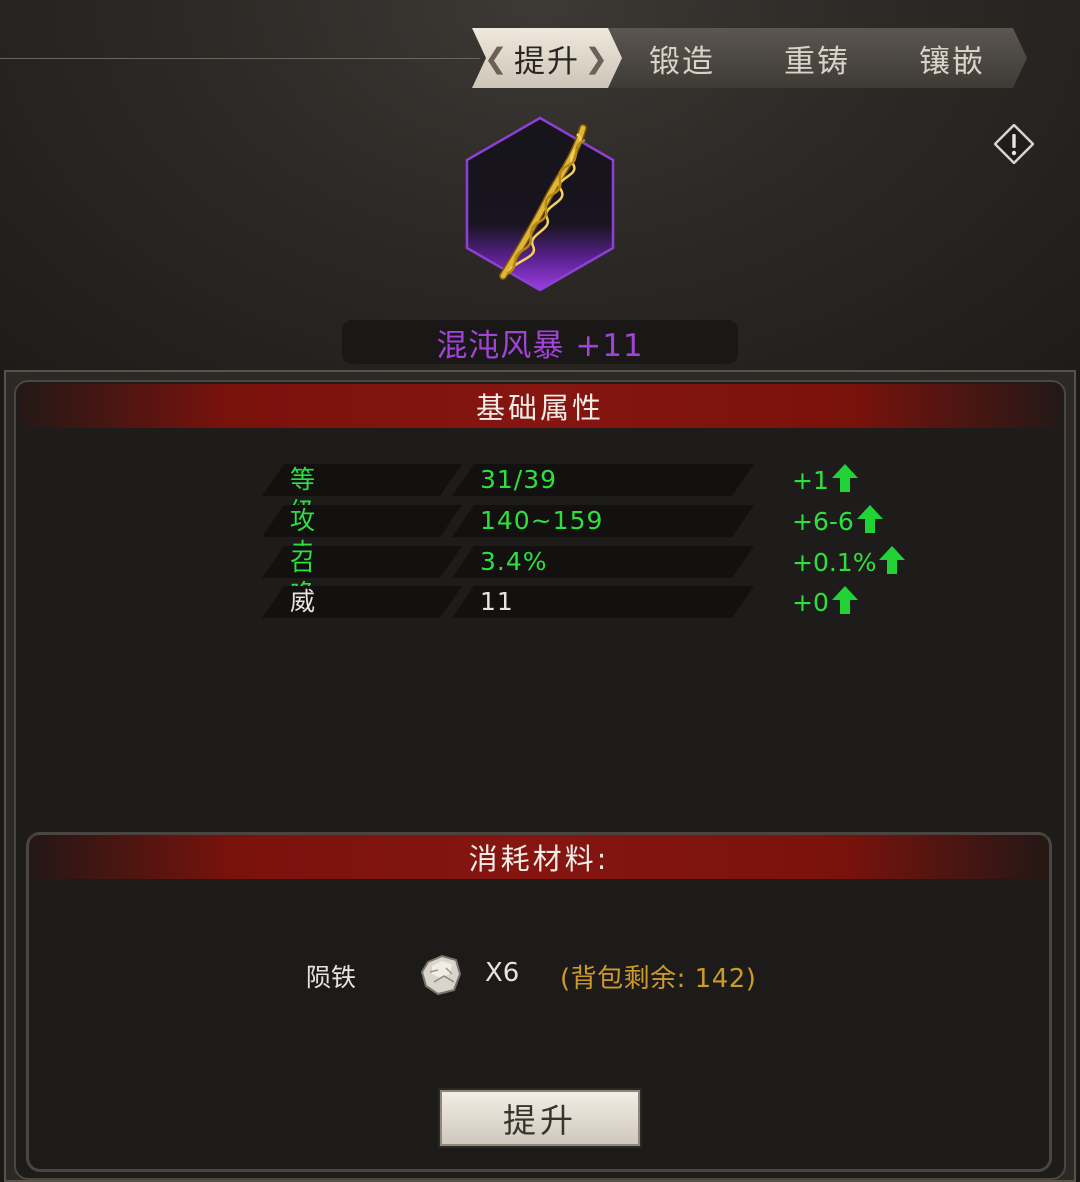  I want to click on base-attributes-title: 基础属性, so click(539, 408).